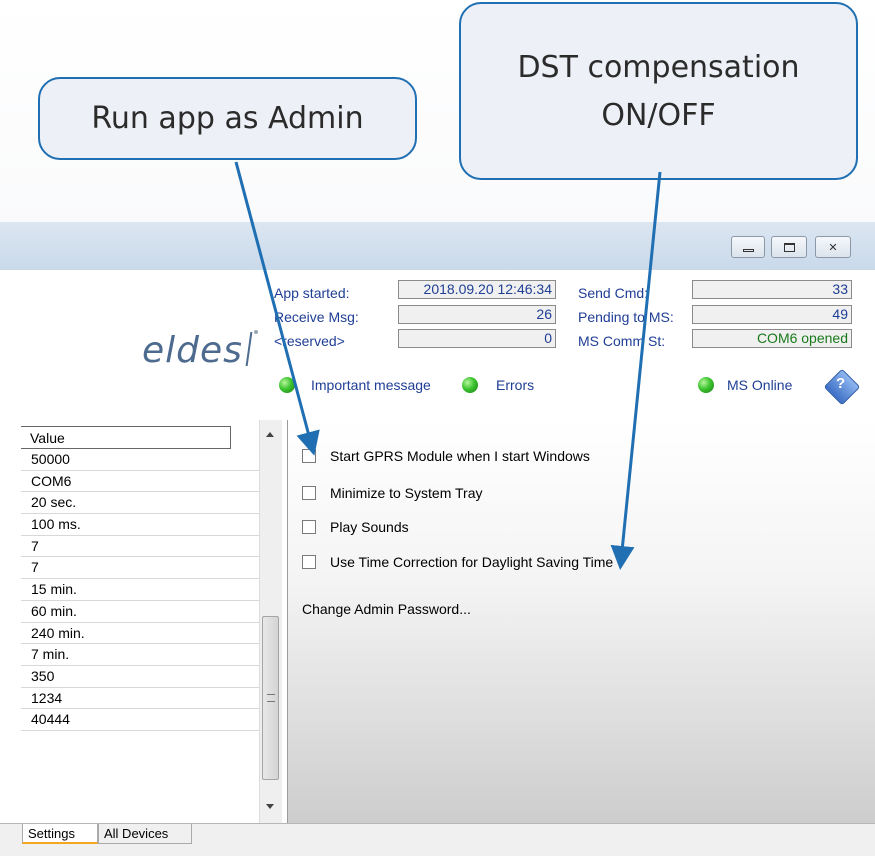 This screenshot has width=875, height=856. I want to click on table-row: 100 ms., so click(141, 525).